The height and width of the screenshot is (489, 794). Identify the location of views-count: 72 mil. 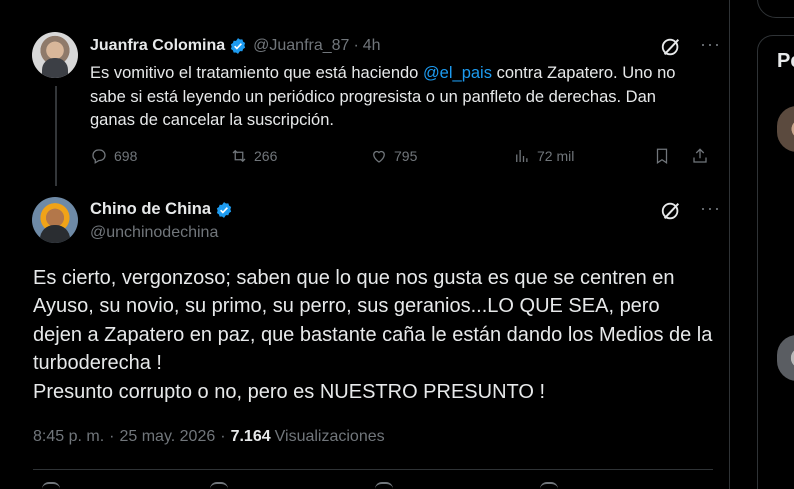
(556, 156).